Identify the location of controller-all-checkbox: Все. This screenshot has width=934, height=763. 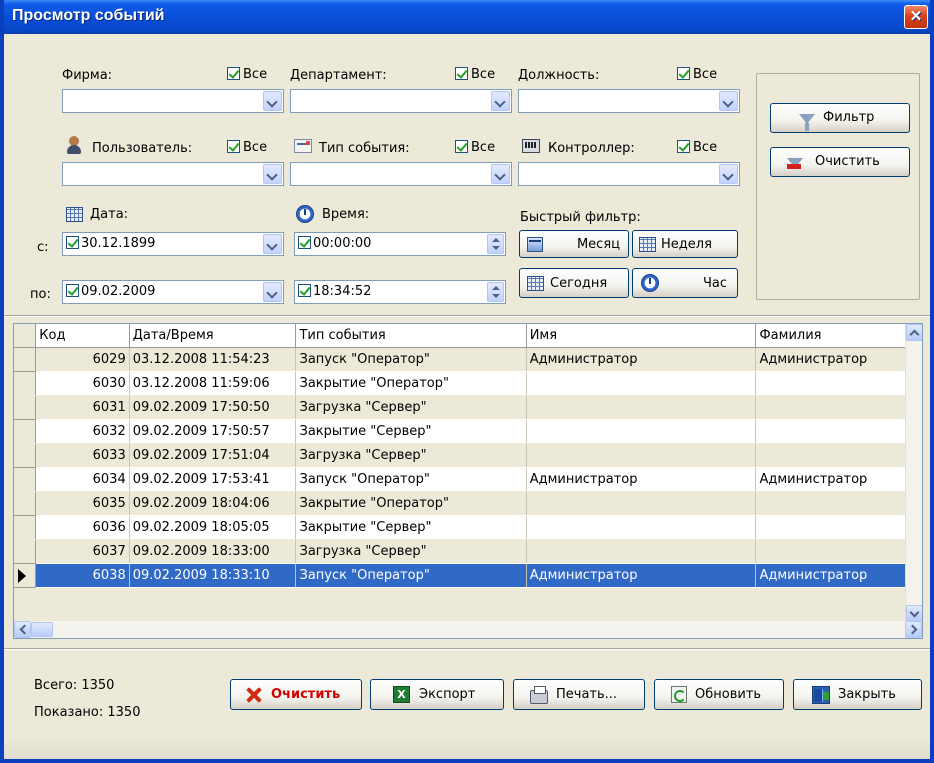
(697, 147).